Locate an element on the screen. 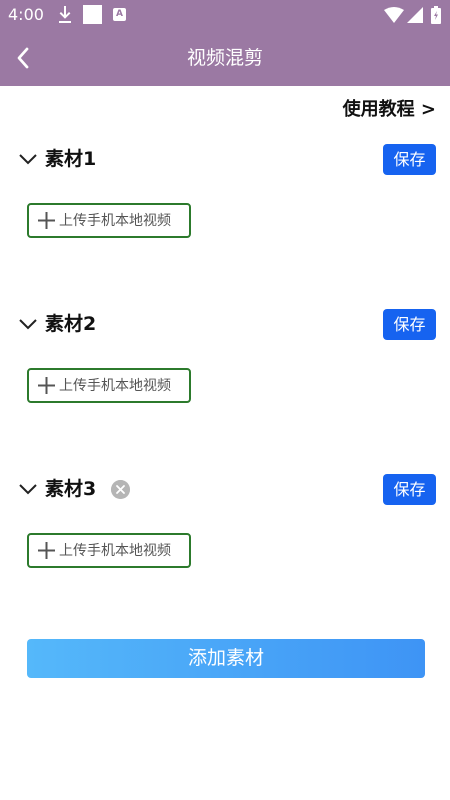 This screenshot has height=800, width=450. section-title: 素材1 is located at coordinates (71, 159).